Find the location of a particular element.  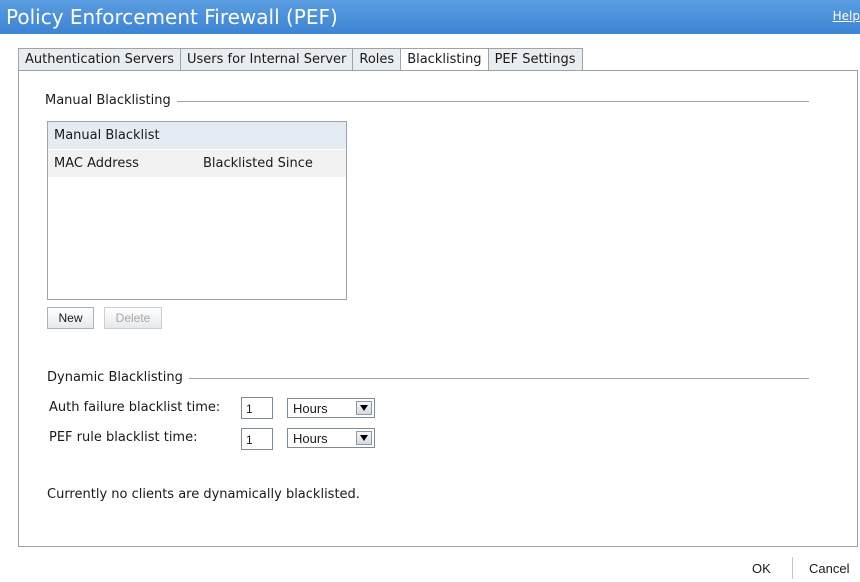

title-bar: Policy Enforcement Firewall (PEF) Help is located at coordinates (430, 17).